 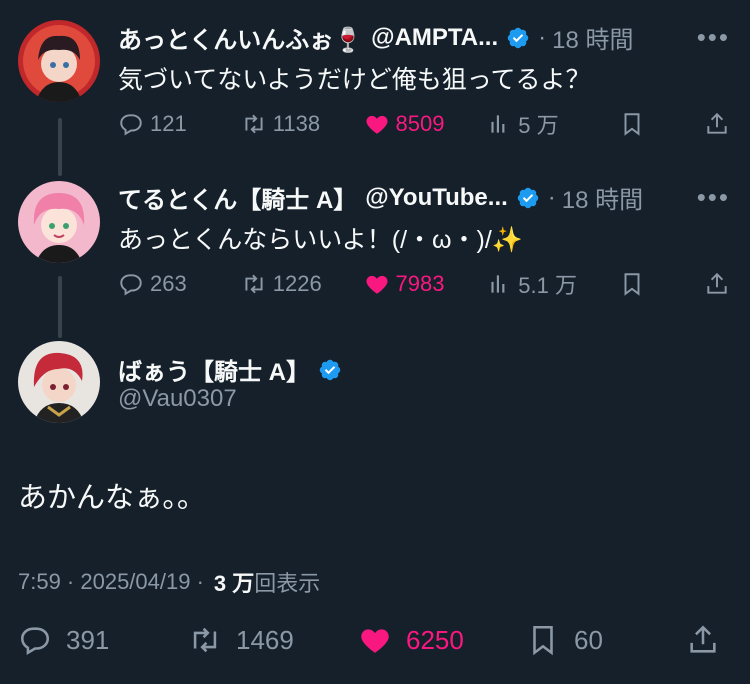 What do you see at coordinates (237, 197) in the screenshot?
I see `display-name: てるとくん【騎士 A】` at bounding box center [237, 197].